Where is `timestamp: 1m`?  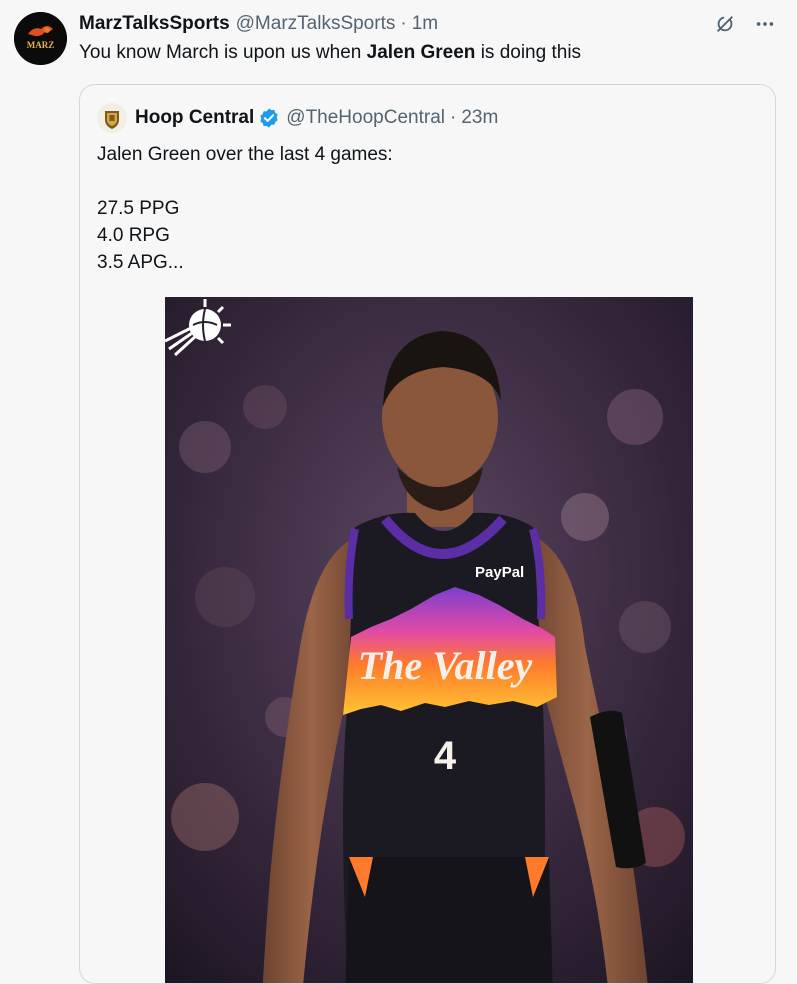 timestamp: 1m is located at coordinates (425, 24).